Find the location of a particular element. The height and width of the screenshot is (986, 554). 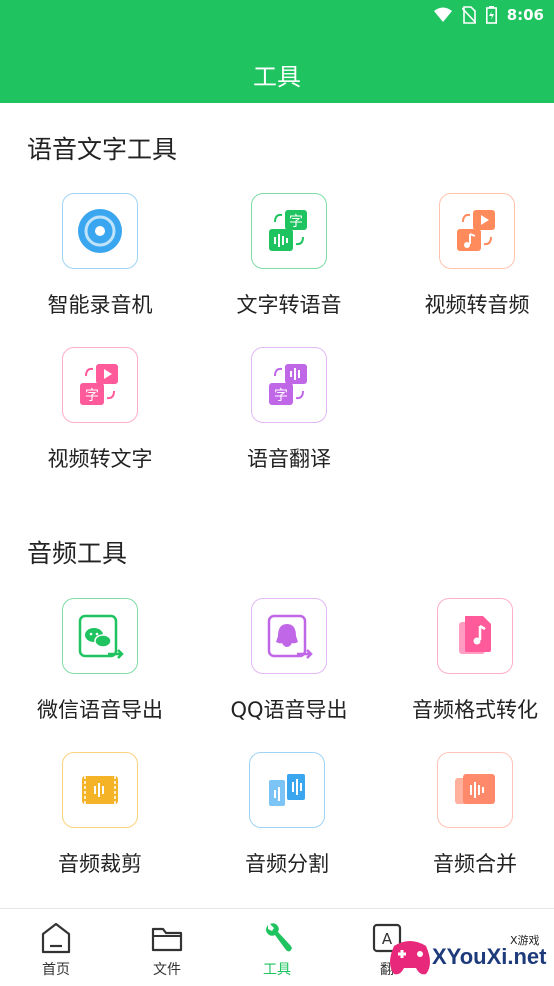

tool-video-to-audio: 视频转音频 is located at coordinates (471, 256).